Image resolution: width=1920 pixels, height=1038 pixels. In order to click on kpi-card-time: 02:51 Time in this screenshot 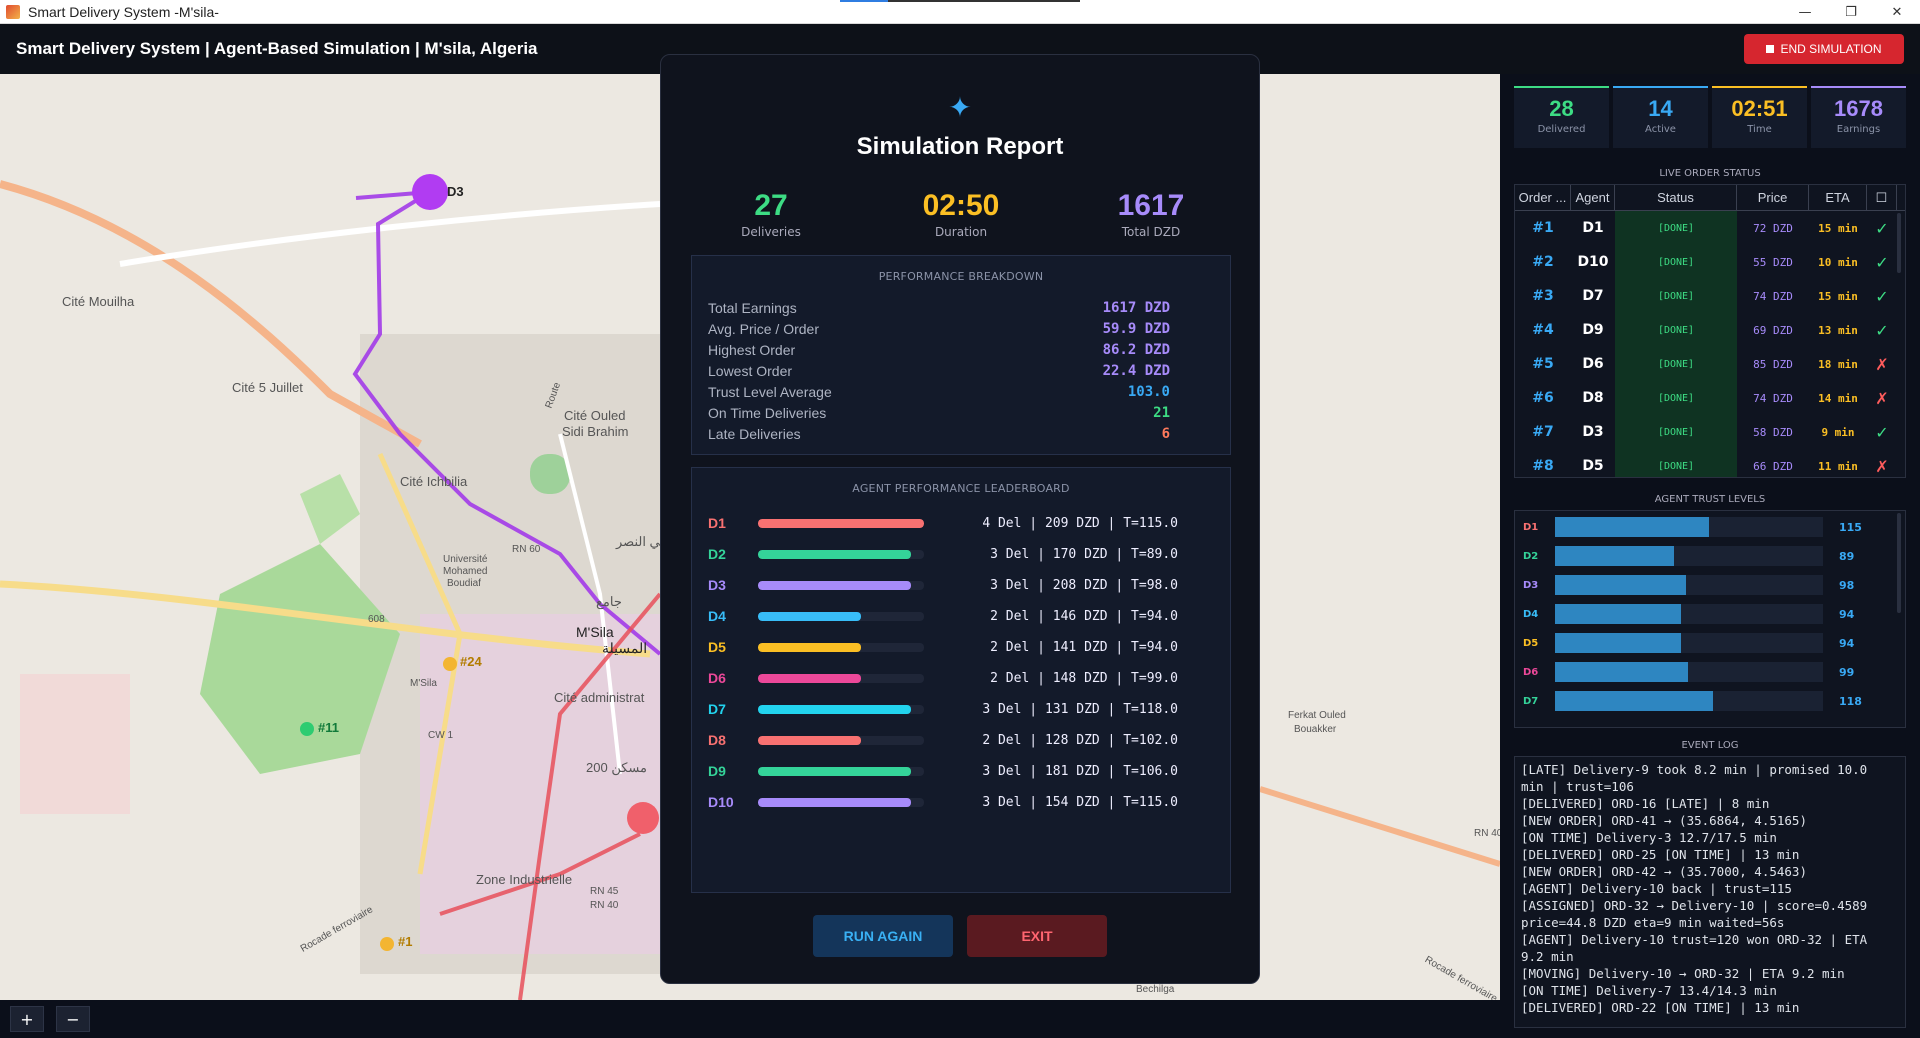, I will do `click(1759, 117)`.